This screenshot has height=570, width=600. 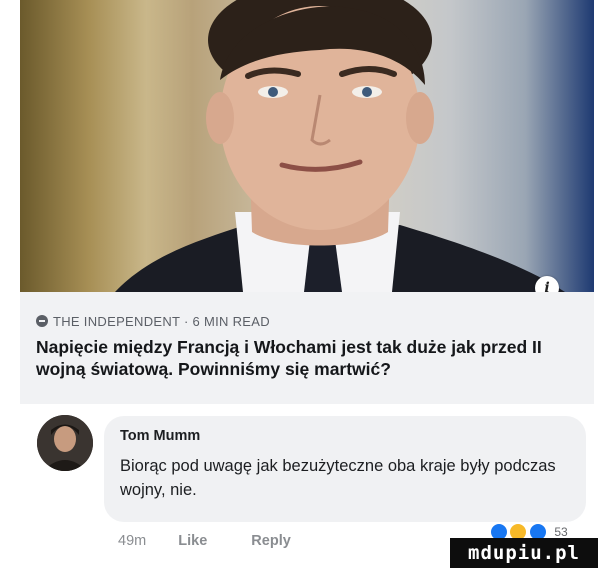 What do you see at coordinates (132, 541) in the screenshot?
I see `comment-time: 49m` at bounding box center [132, 541].